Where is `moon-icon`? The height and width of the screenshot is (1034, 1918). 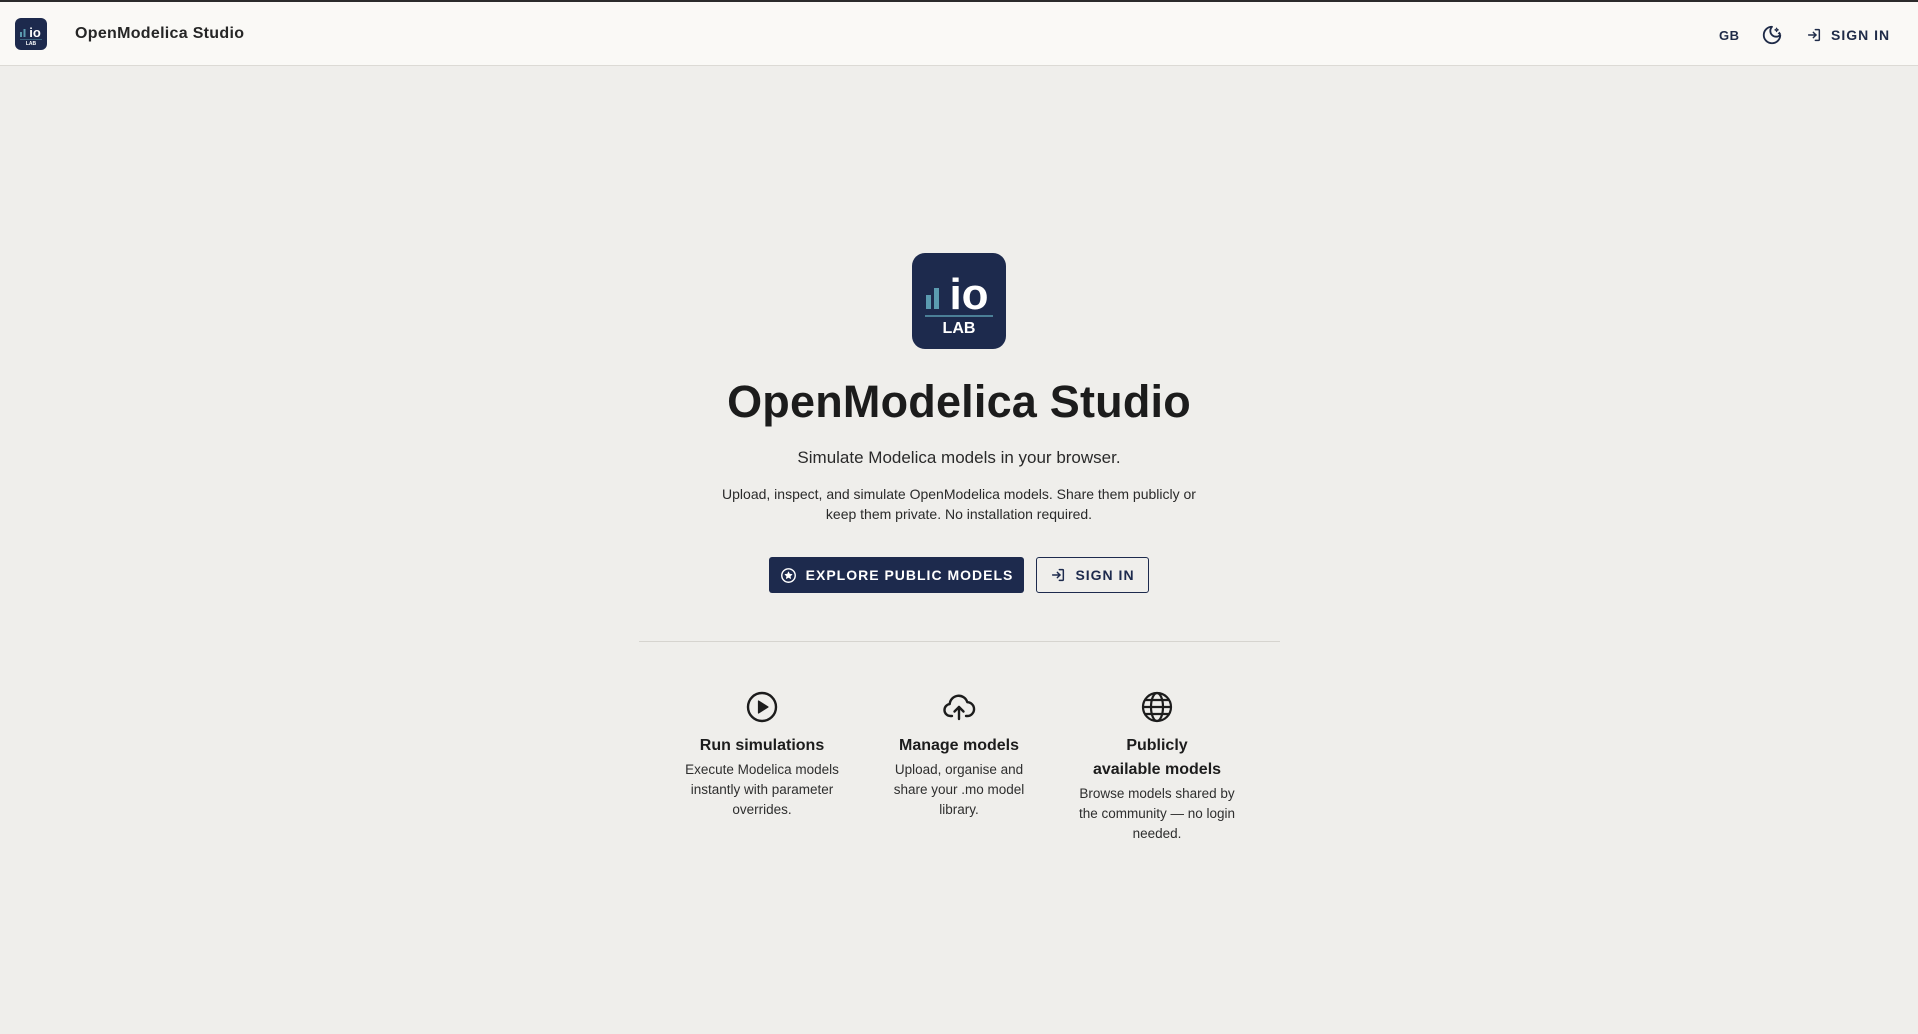
moon-icon is located at coordinates (1772, 35).